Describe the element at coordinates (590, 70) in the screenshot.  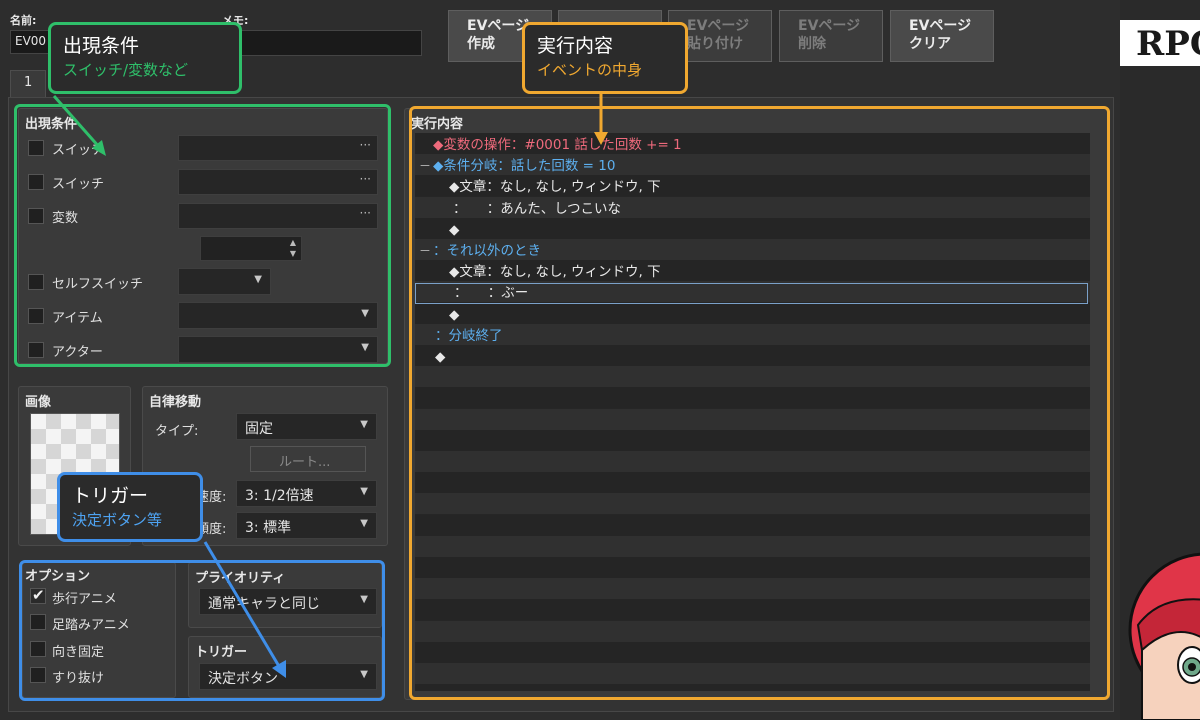
I see `contents-callout-sub: イベントの中身` at that location.